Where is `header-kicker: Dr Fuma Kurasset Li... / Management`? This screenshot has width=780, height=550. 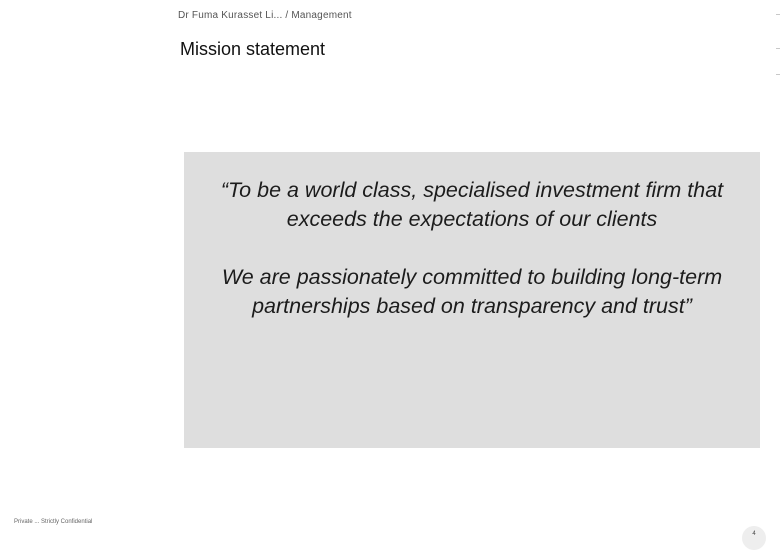 header-kicker: Dr Fuma Kurasset Li... / Management is located at coordinates (265, 15).